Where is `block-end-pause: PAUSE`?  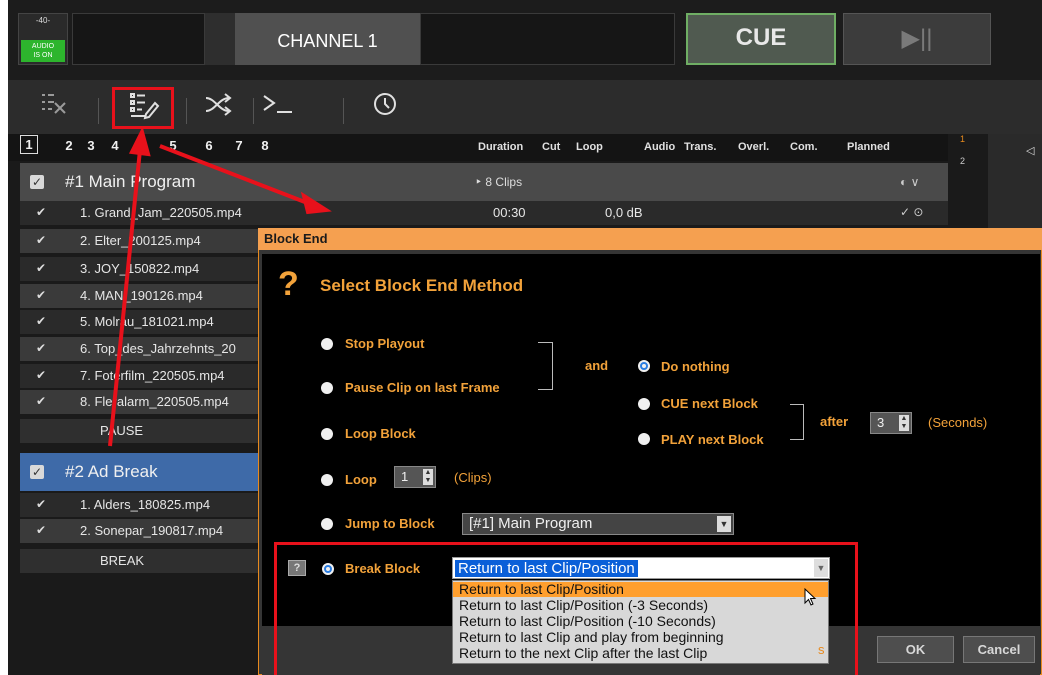
block-end-pause: PAUSE is located at coordinates (140, 431).